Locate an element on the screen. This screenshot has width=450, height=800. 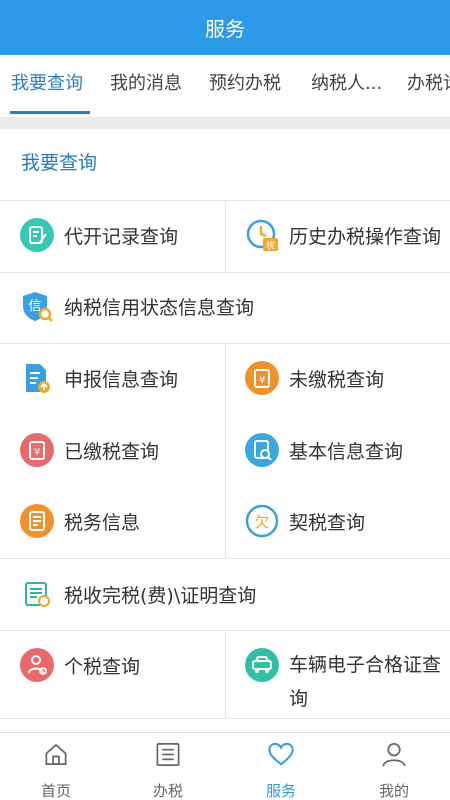
query-item-label: 已缴税查询 is located at coordinates (112, 451).